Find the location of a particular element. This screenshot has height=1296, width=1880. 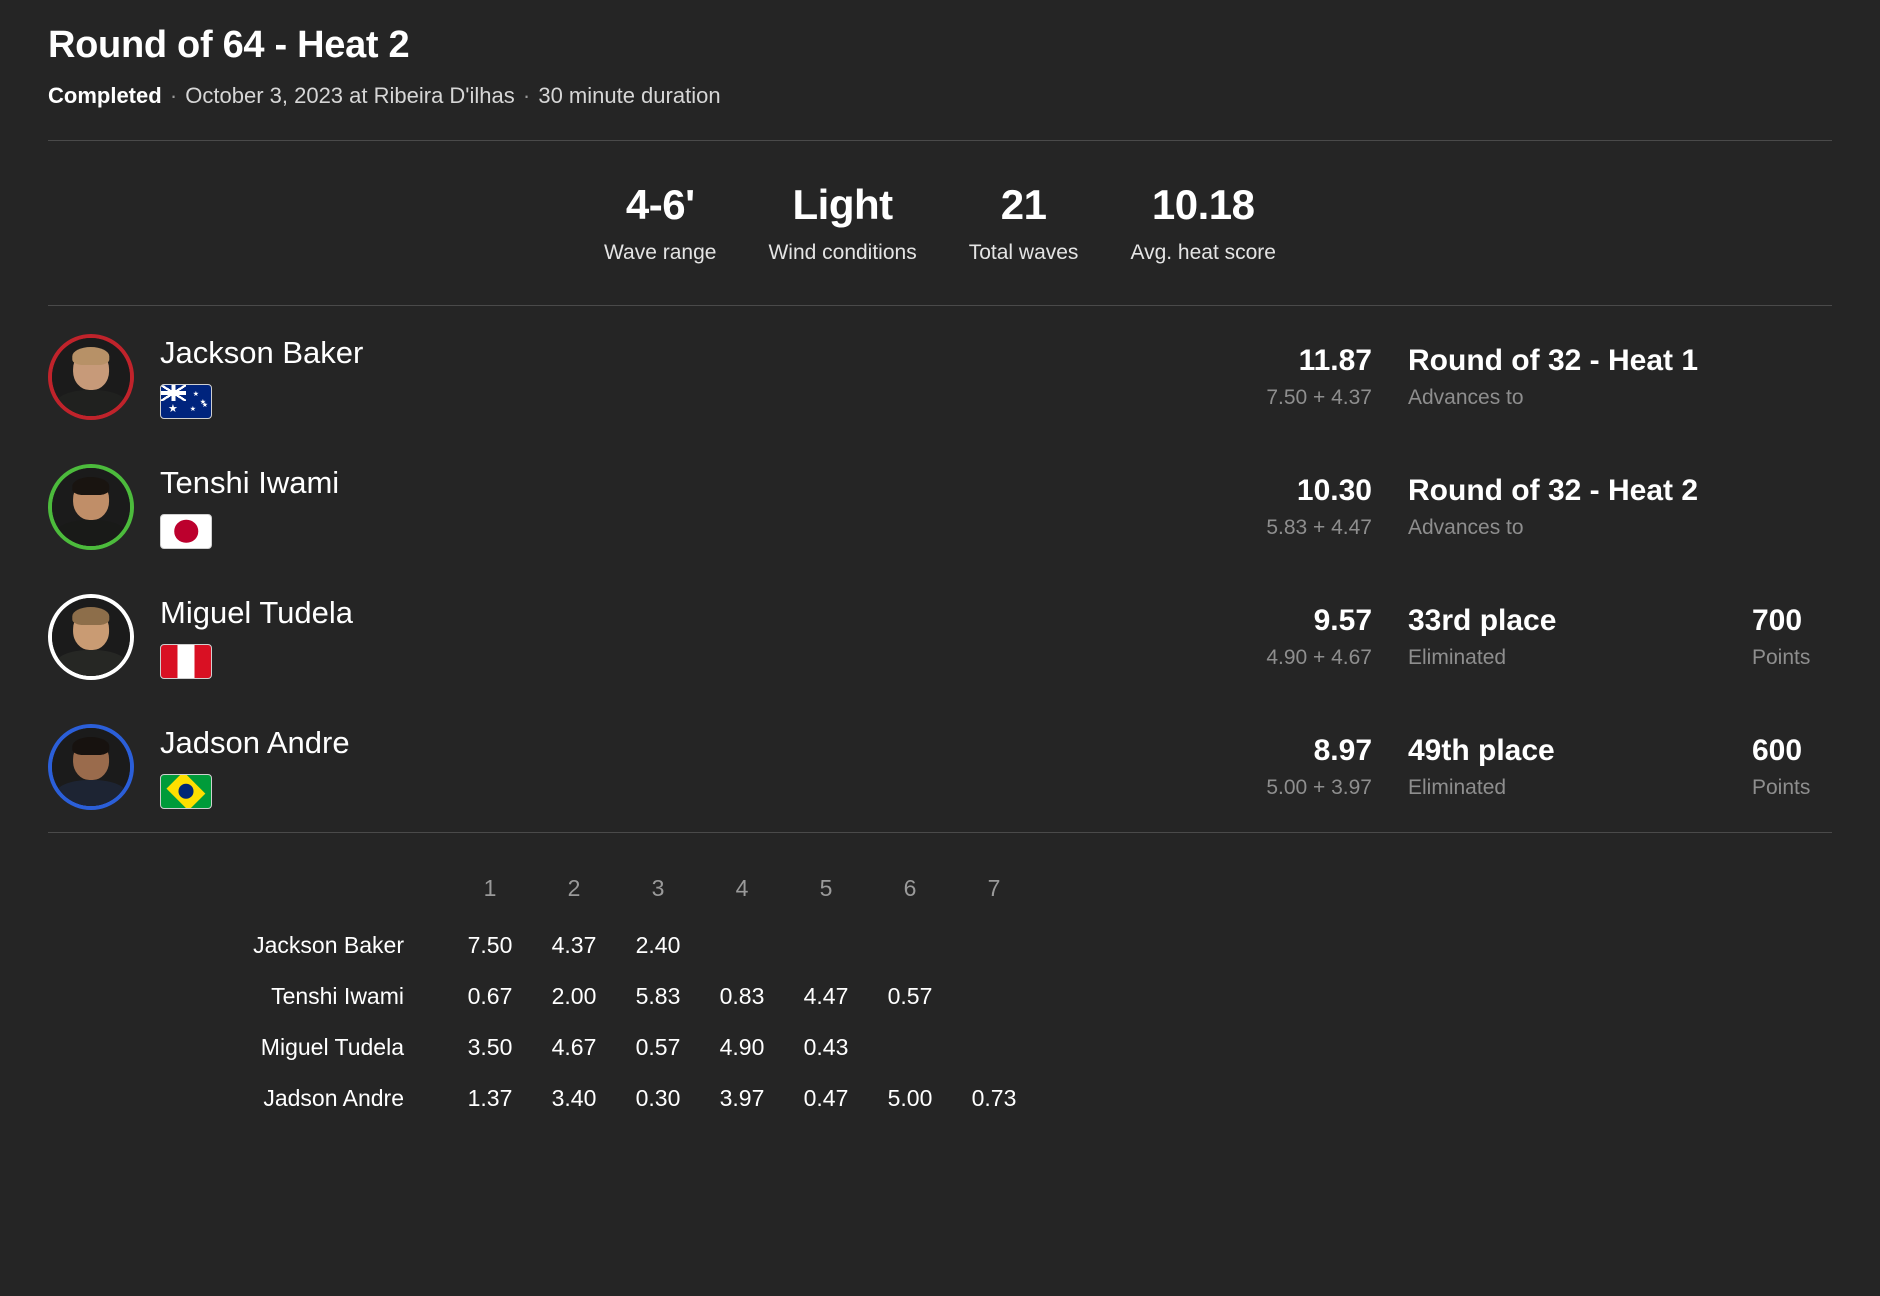

wave-row-name: Tenshi Iwami is located at coordinates (337, 996).